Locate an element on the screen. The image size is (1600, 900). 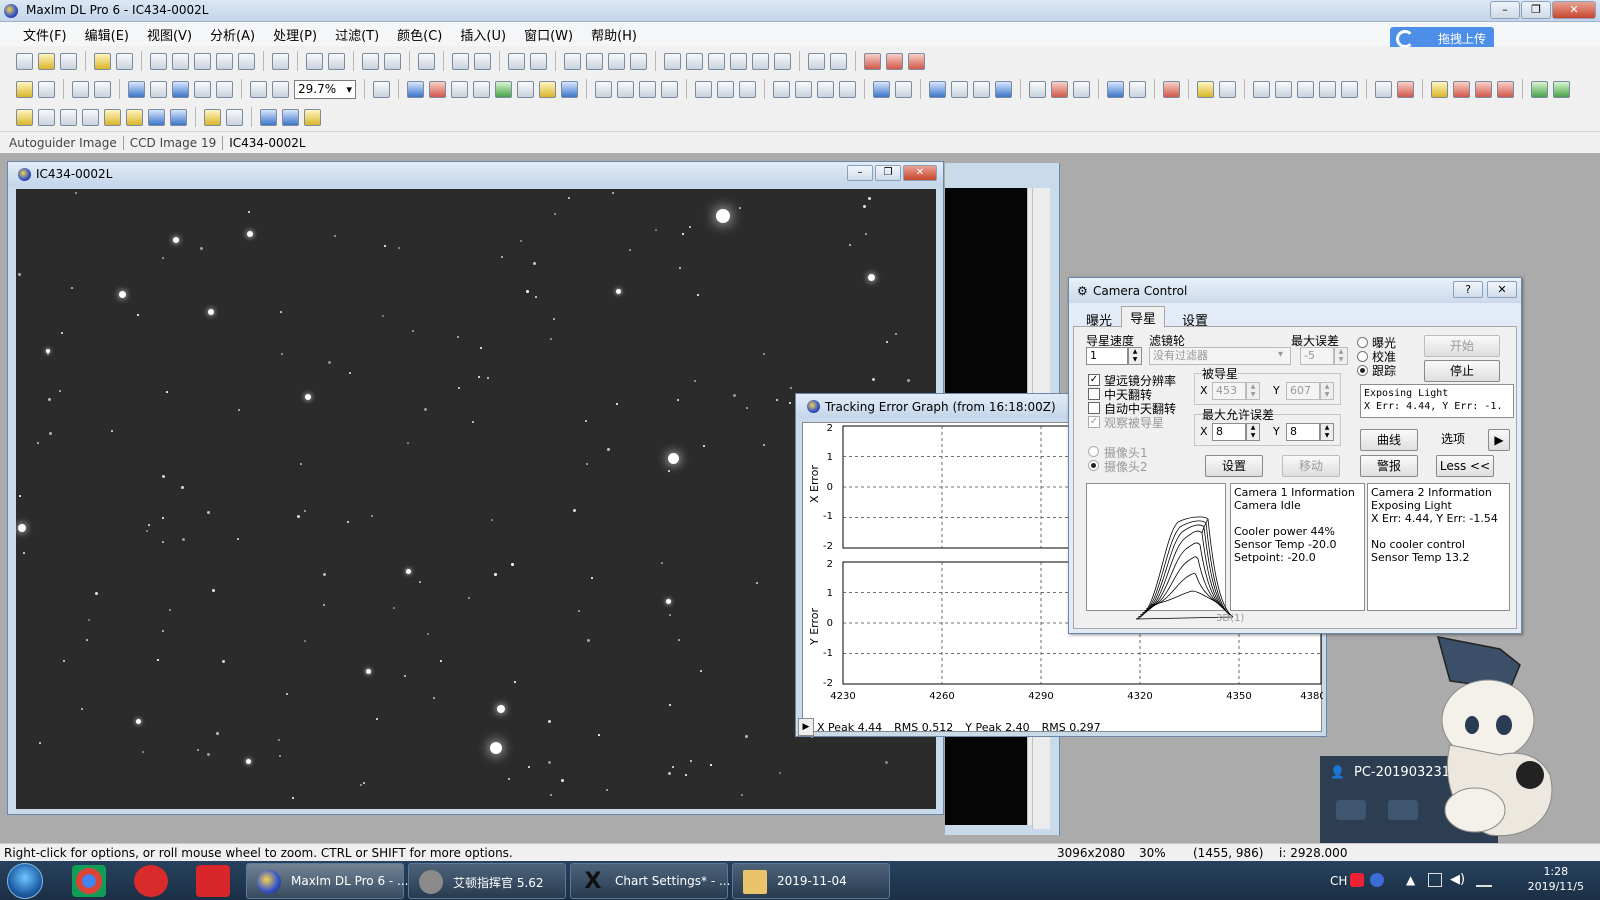
fit-window-icon is located at coordinates (847, 89).